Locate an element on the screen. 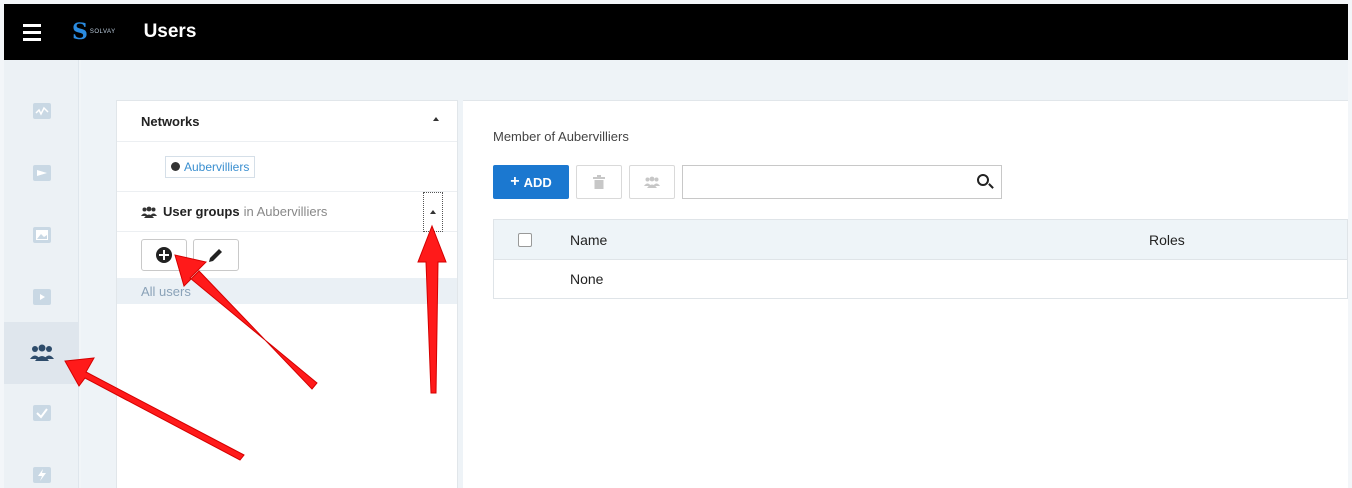 The image size is (1352, 488). network-chip-aubervilliers: Aubervilliers is located at coordinates (210, 166).